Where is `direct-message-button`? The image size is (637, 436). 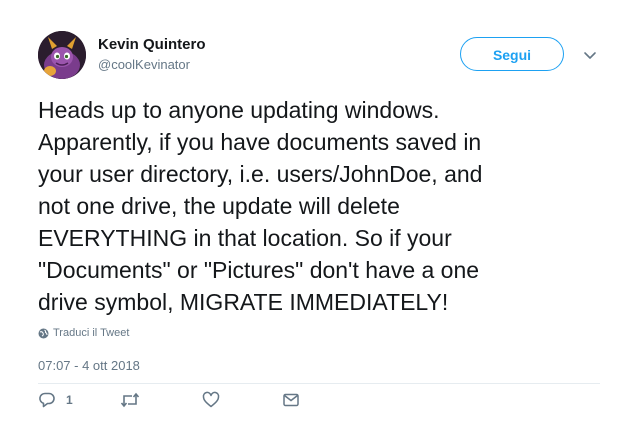 direct-message-button is located at coordinates (291, 400).